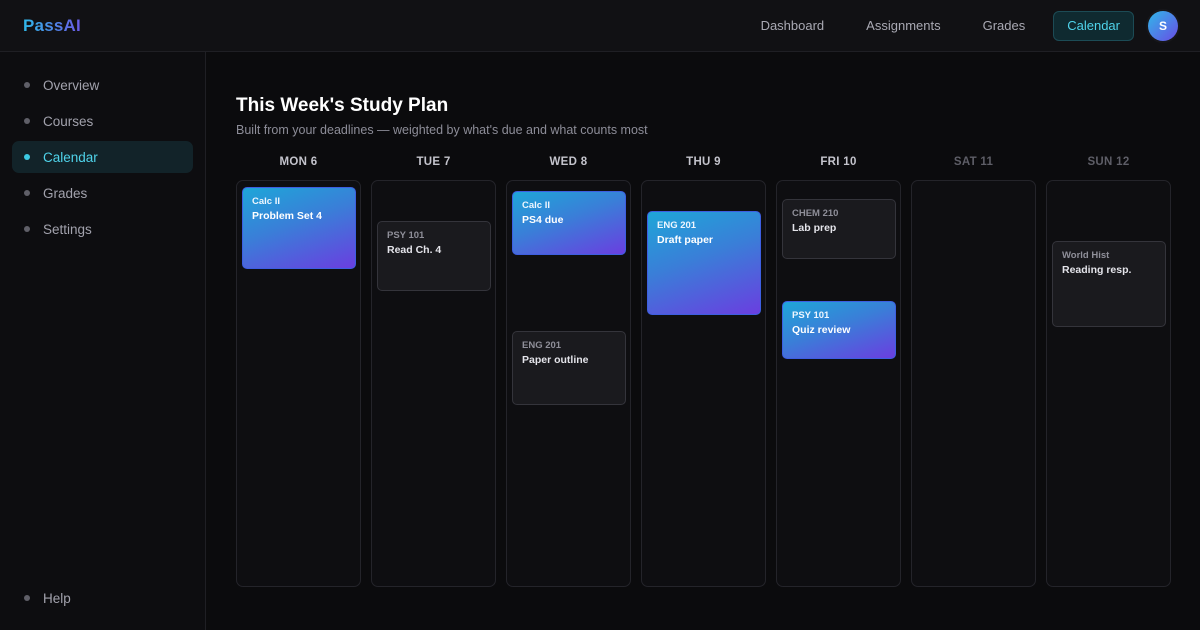  I want to click on app-logo: PassAI, so click(52, 26).